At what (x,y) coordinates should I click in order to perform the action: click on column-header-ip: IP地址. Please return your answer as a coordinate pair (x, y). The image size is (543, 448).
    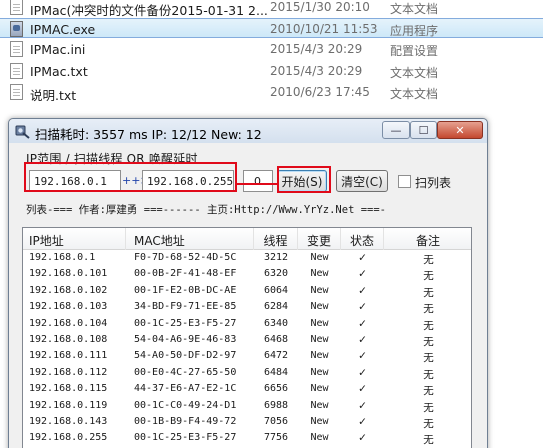
    Looking at the image, I should click on (74, 239).